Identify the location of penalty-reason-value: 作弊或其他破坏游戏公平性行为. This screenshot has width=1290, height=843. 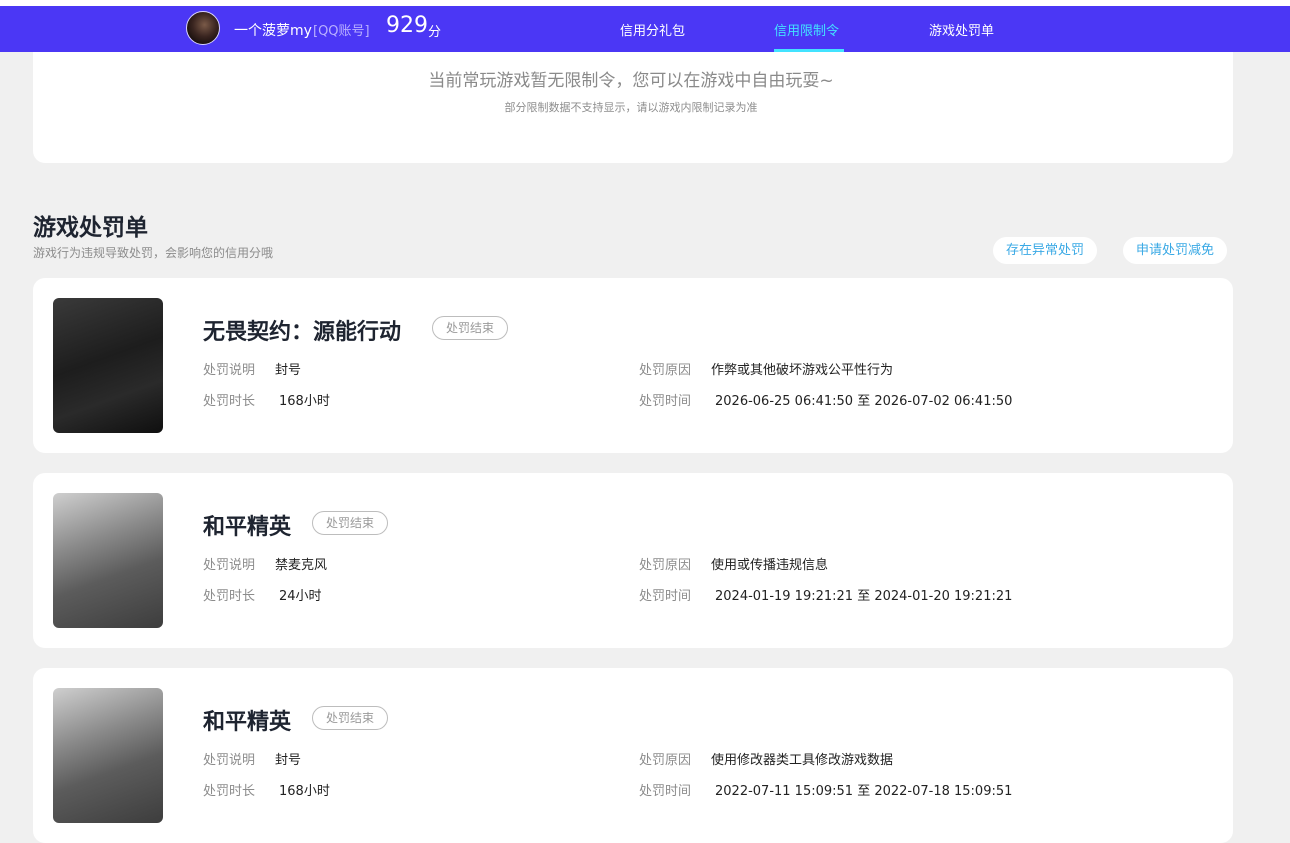
(802, 370).